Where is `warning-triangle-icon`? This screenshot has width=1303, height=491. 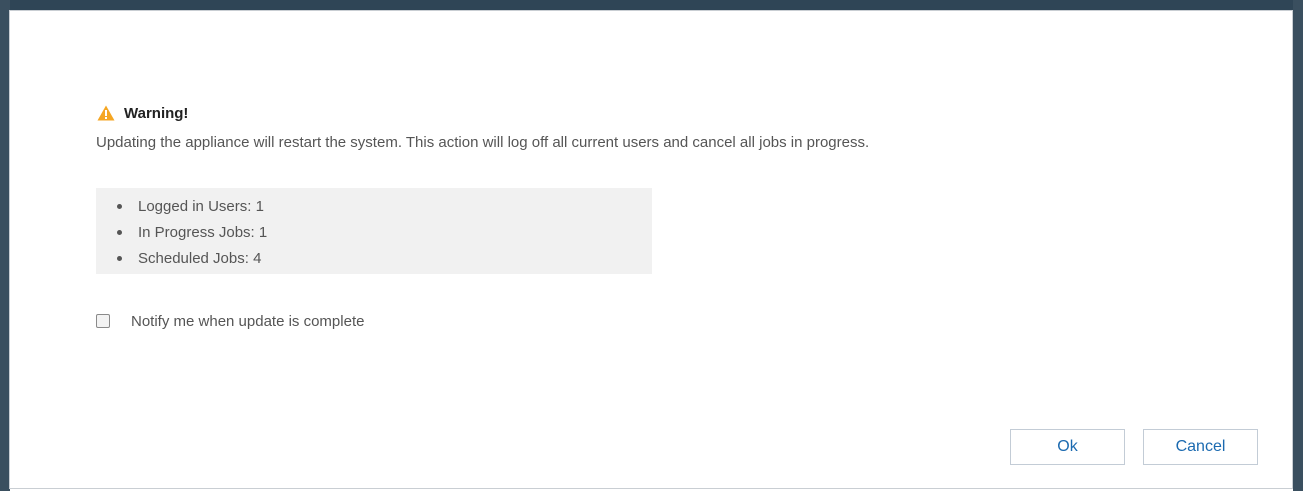
warning-triangle-icon is located at coordinates (106, 113).